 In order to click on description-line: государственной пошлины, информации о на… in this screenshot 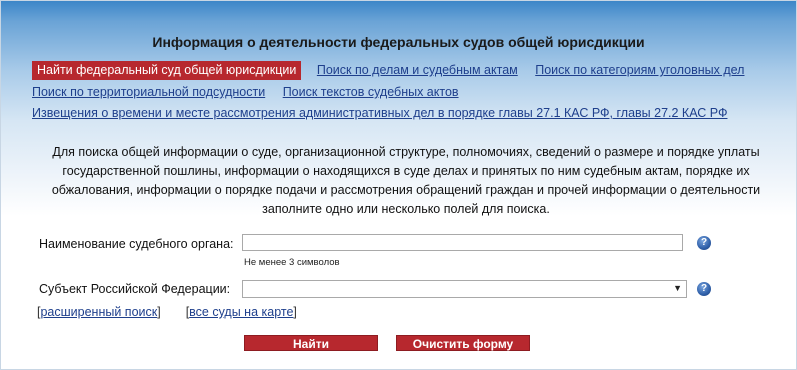, I will do `click(406, 171)`.